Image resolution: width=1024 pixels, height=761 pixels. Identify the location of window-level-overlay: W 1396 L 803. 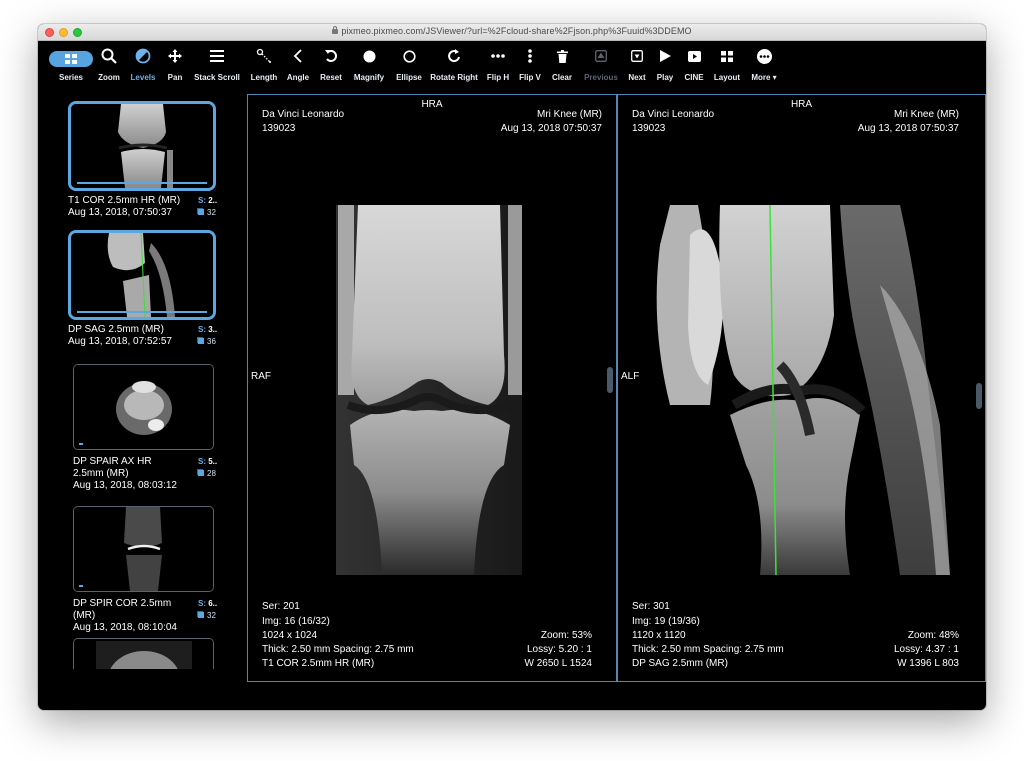
(928, 663).